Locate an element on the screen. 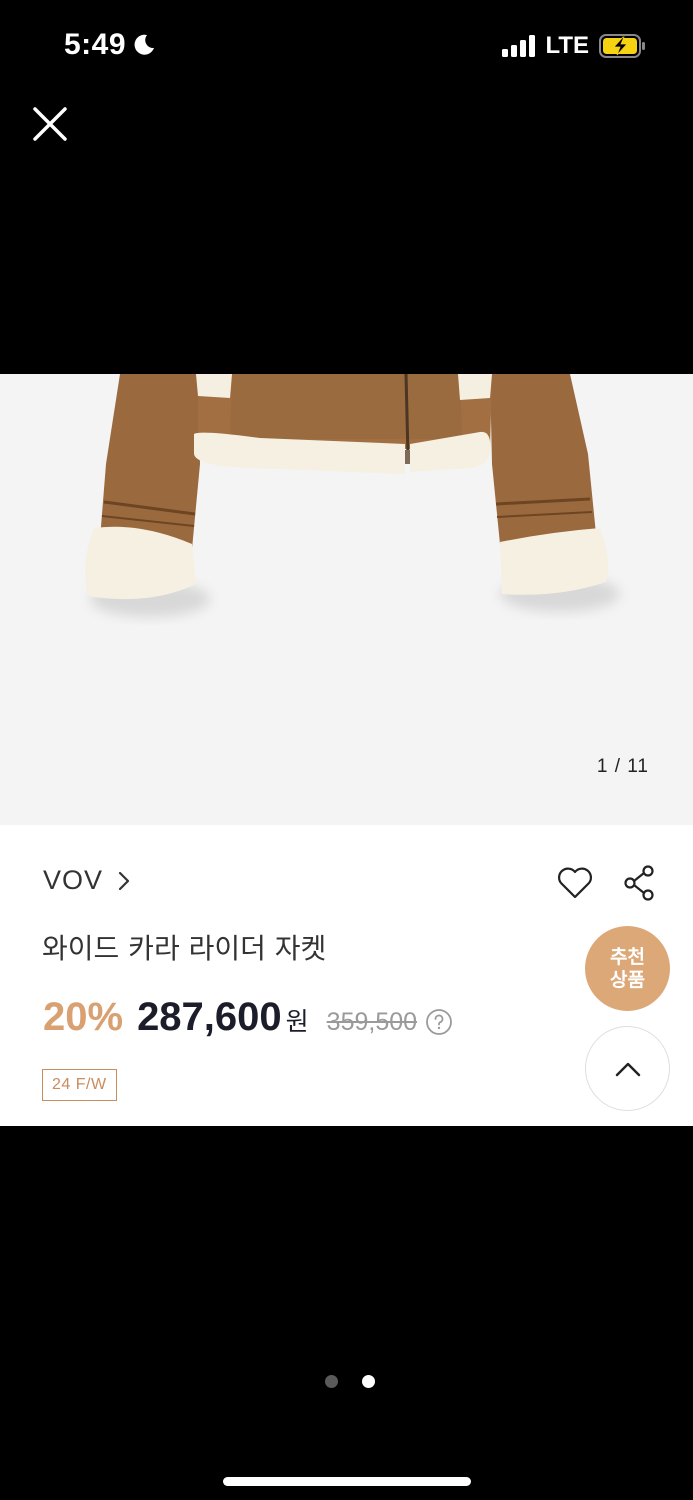 The height and width of the screenshot is (1500, 693). recommend-label-line2: 상품 is located at coordinates (627, 979).